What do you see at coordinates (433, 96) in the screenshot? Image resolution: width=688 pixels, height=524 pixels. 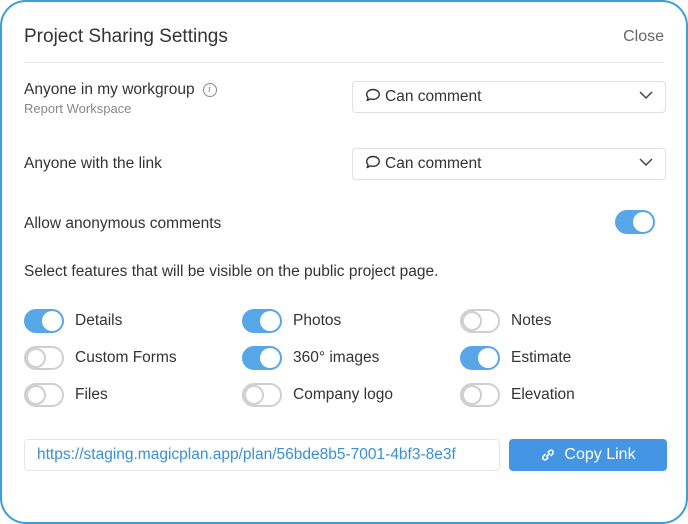 I see `workgroup-permission-text: Can comment` at bounding box center [433, 96].